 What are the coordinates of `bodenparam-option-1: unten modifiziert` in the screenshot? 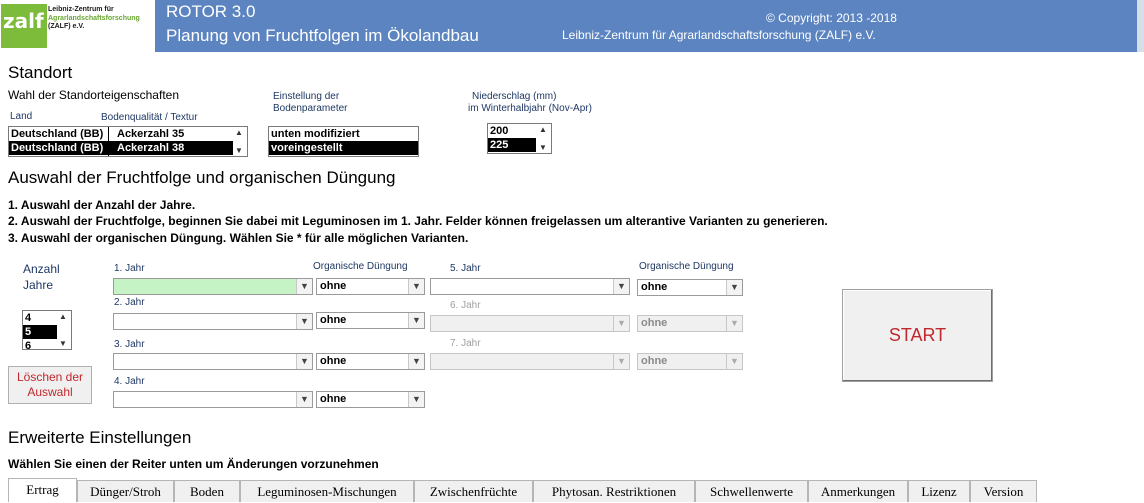 It's located at (343, 134).